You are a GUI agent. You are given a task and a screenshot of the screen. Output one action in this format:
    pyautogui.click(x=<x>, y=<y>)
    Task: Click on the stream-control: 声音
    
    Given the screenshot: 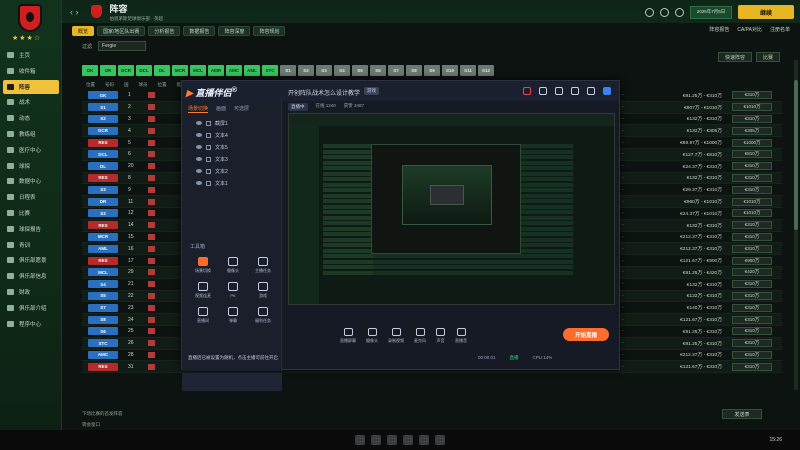 What is the action you would take?
    pyautogui.click(x=440, y=336)
    